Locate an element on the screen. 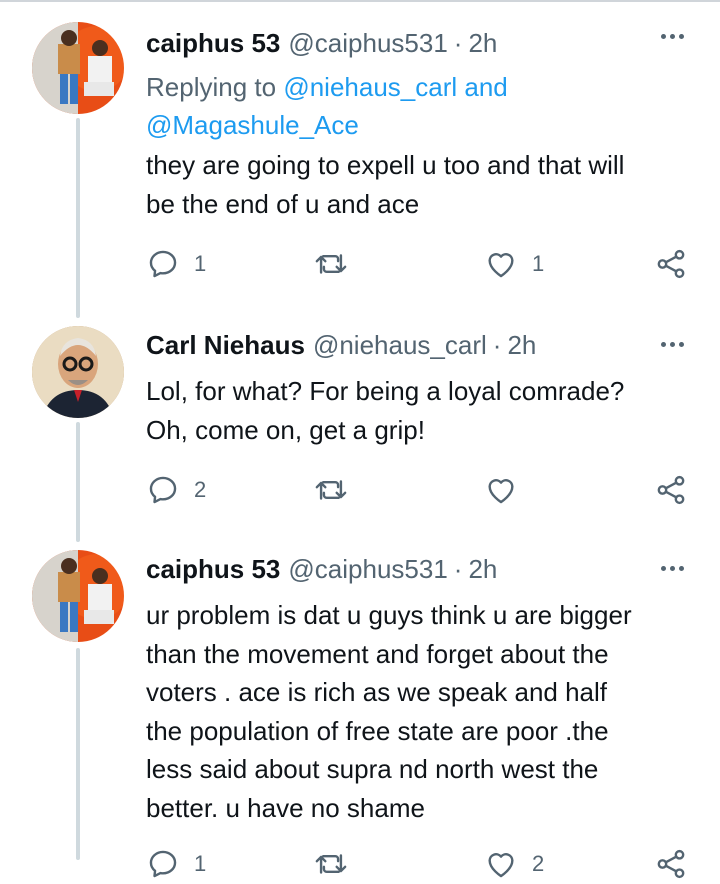  mention-link: @Magashule_Ace is located at coordinates (252, 125).